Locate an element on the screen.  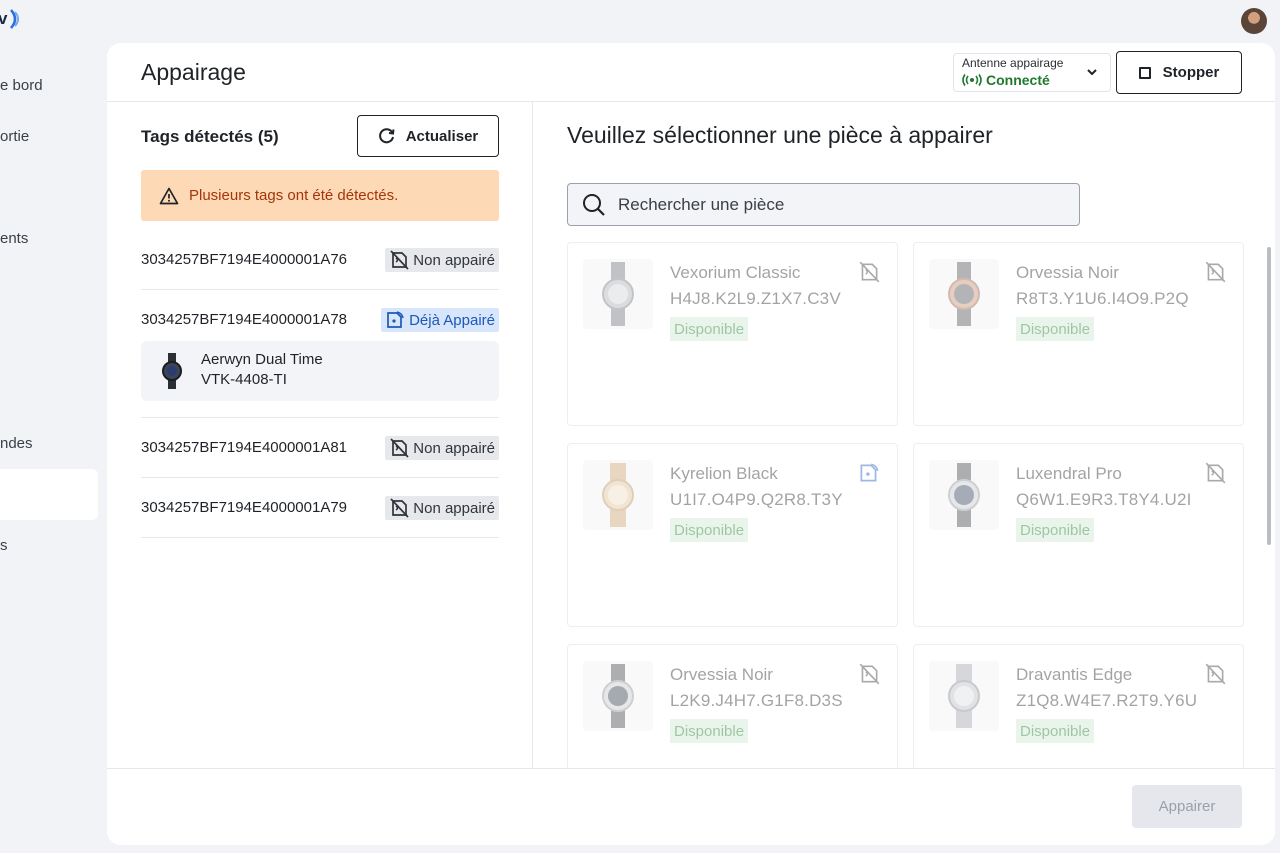
refresh-button-label: Actualiser is located at coordinates (442, 136).